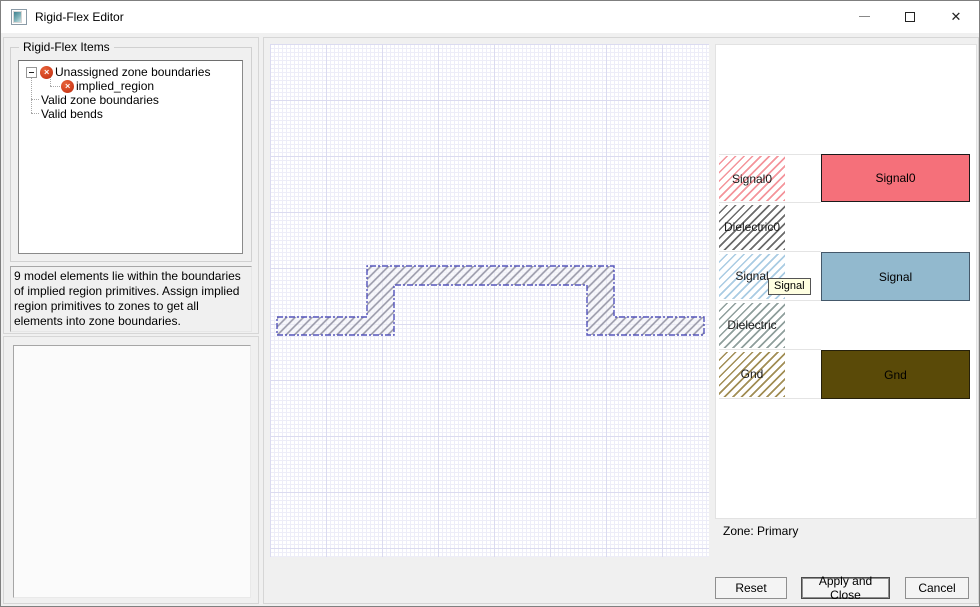 The image size is (980, 607). I want to click on tree-item-label: implied_region, so click(115, 86).